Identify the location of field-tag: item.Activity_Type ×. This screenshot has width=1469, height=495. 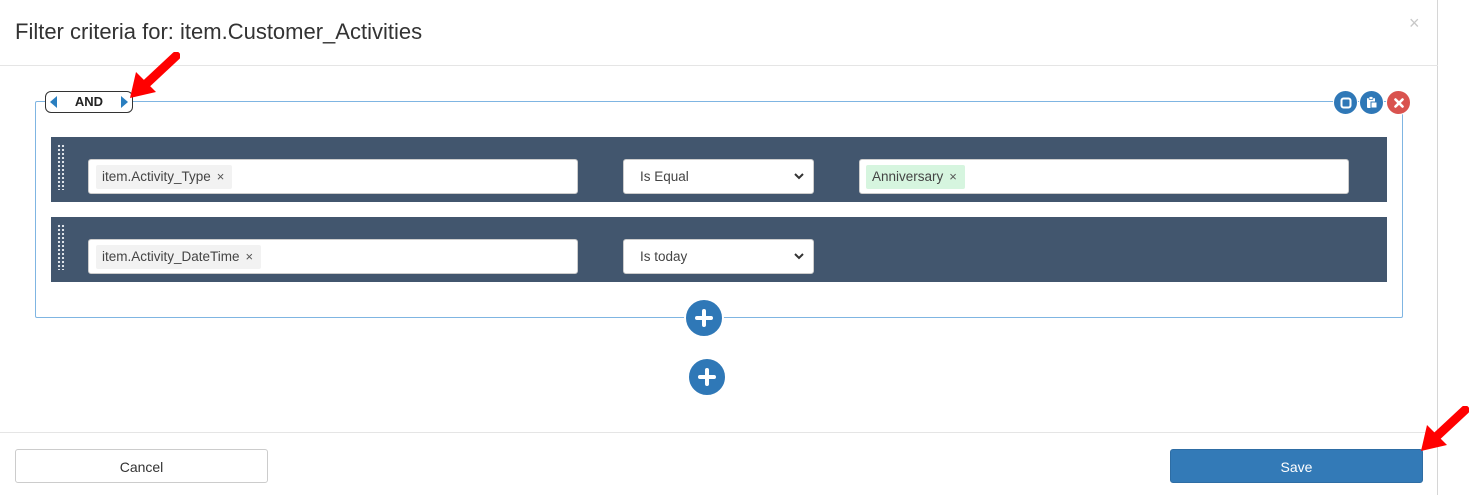
(164, 177).